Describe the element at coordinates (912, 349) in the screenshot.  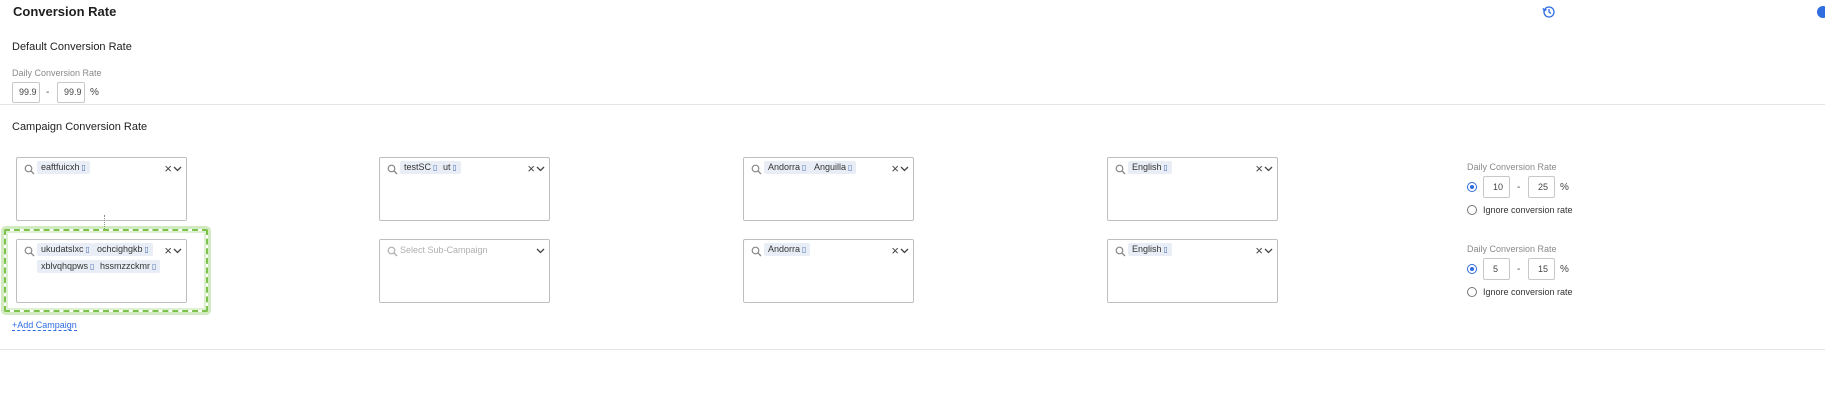
I see `bottom-divider` at that location.